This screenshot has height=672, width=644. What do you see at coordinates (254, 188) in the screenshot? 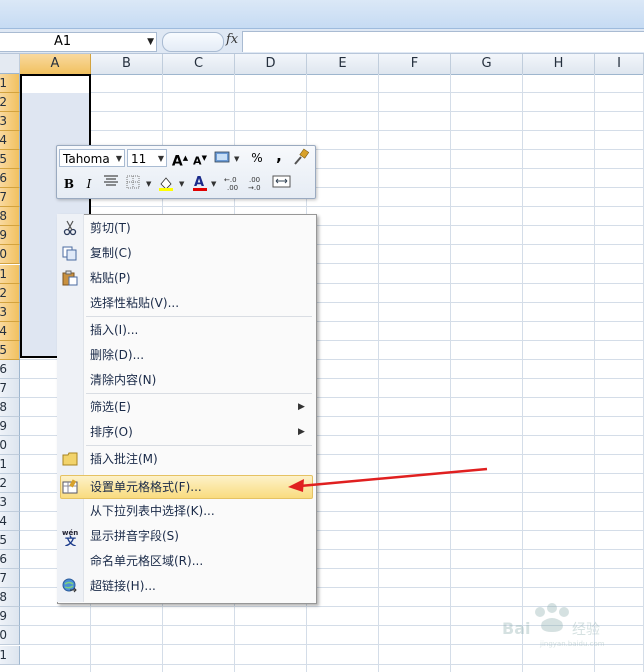
I see `svg-text: →.0` at bounding box center [254, 188].